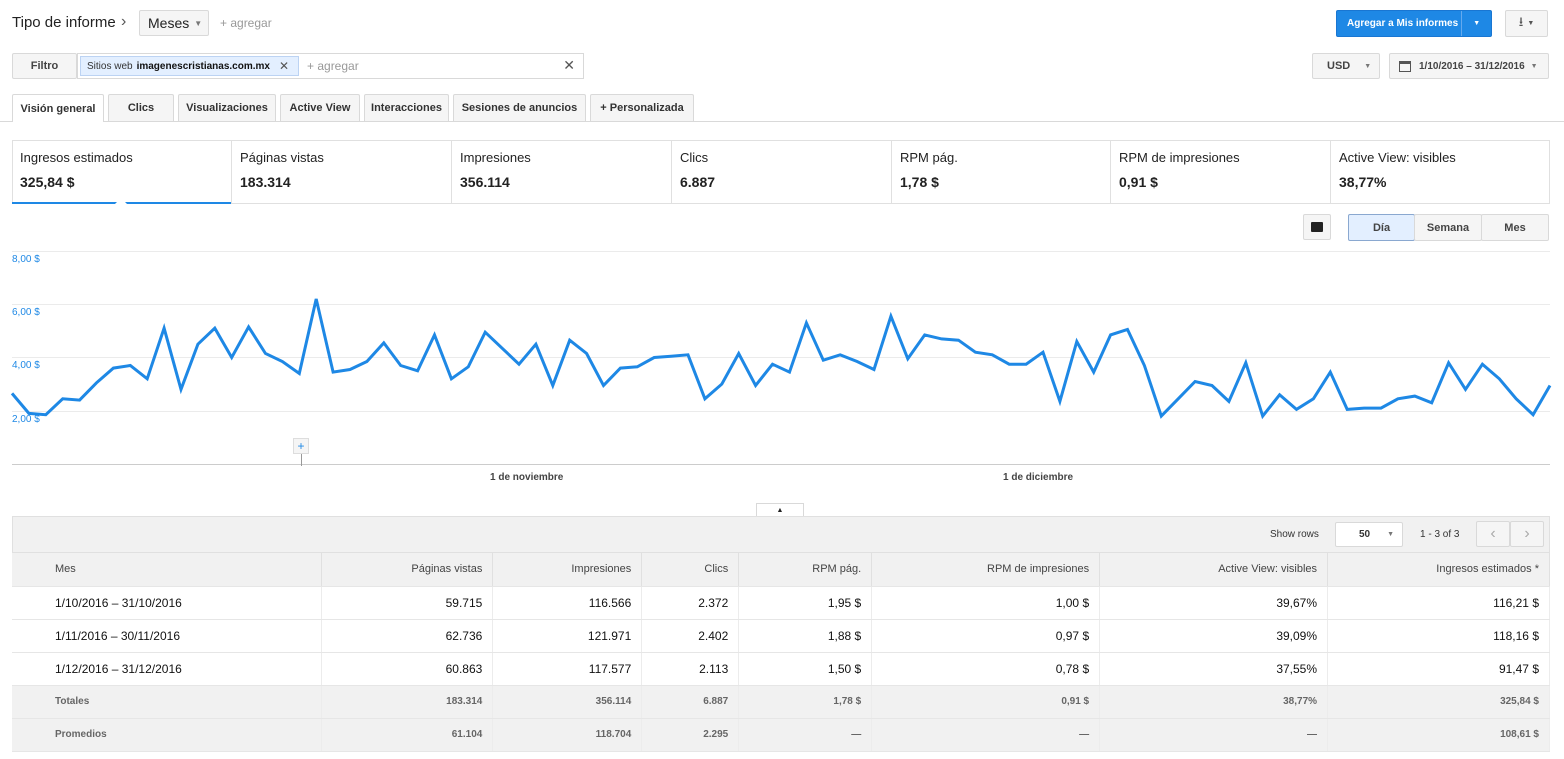  Describe the element at coordinates (690, 702) in the screenshot. I see `totals-cell: 6.887` at that location.